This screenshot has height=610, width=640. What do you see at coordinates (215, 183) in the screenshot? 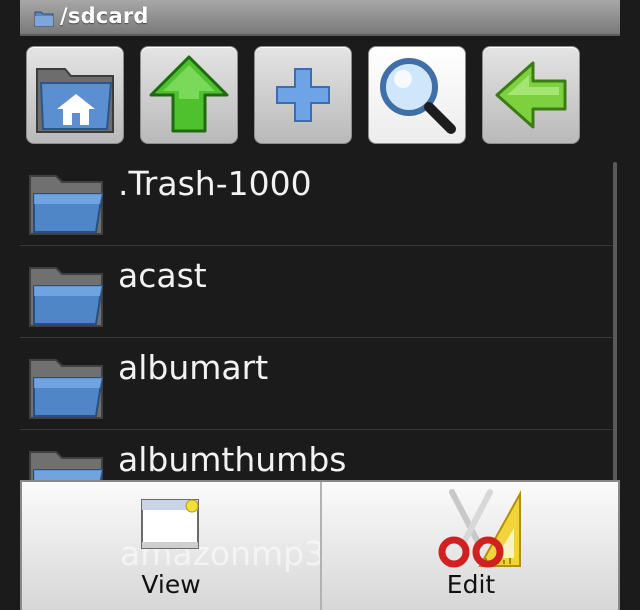
I see `file-name: .Trash-1000` at bounding box center [215, 183].